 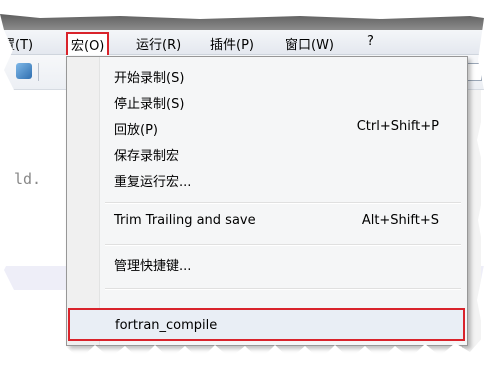 I want to click on menu-window: 窗口(W), so click(x=309, y=43).